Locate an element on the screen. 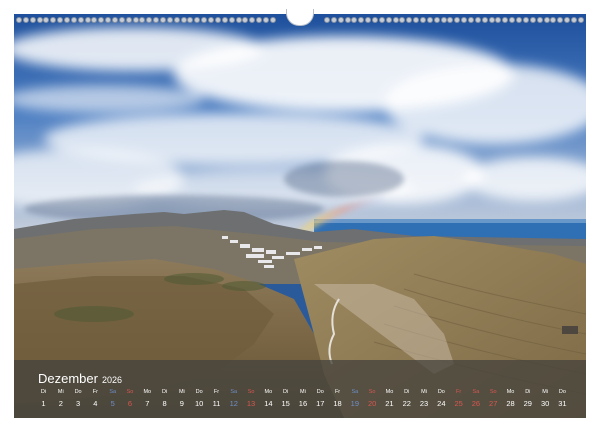  day-number: 7 is located at coordinates (147, 403).